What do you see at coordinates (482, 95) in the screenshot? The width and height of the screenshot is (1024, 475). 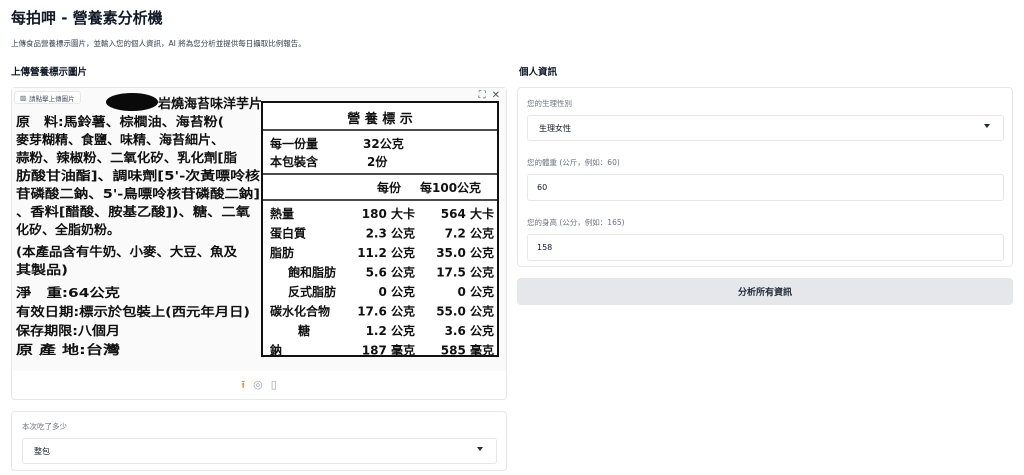 I see `expand-icon: ⛶` at bounding box center [482, 95].